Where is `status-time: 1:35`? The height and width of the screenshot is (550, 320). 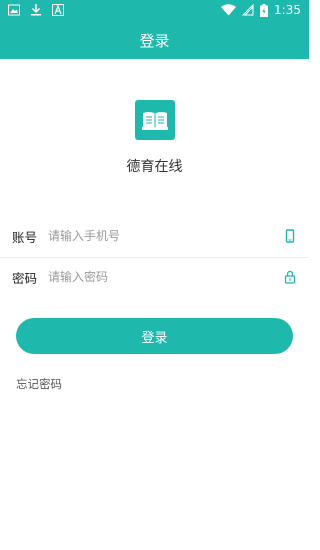
status-time: 1:35 is located at coordinates (287, 10).